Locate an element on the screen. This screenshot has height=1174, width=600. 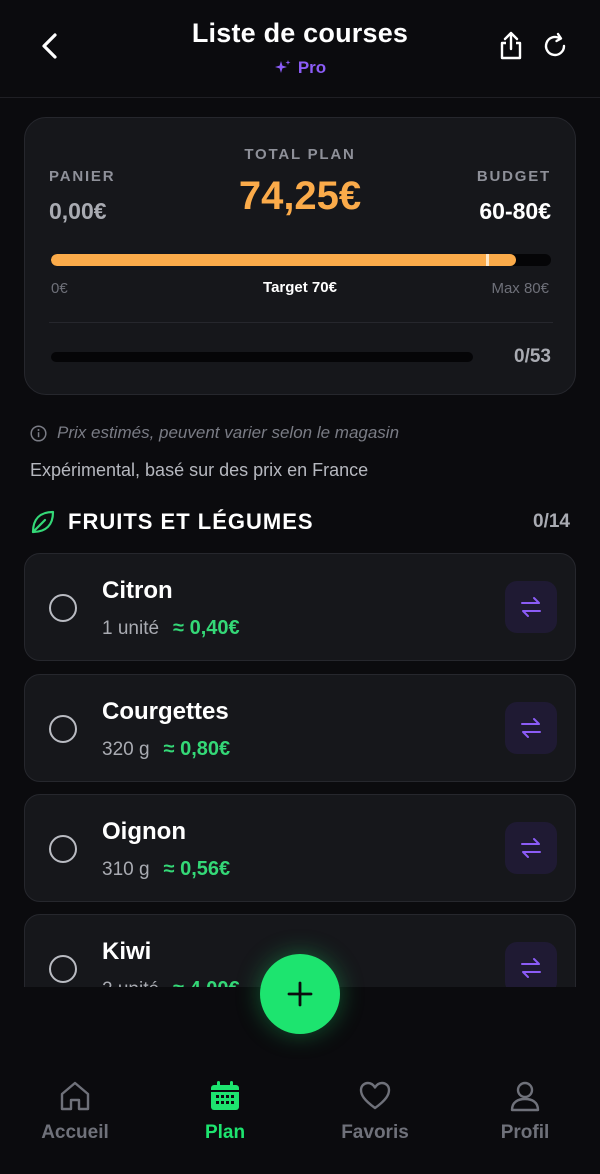
list-item: Oignon 310 g ≈ 0,56€ is located at coordinates (300, 848).